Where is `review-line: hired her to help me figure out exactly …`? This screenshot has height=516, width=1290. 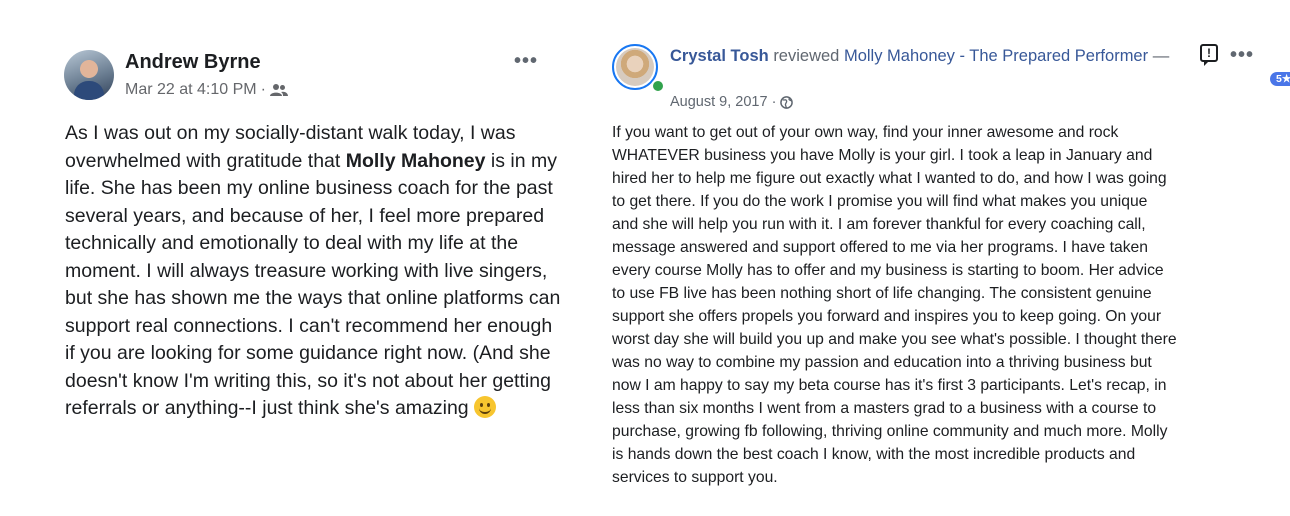
review-line: hired her to help me figure out exactly … is located at coordinates (889, 178).